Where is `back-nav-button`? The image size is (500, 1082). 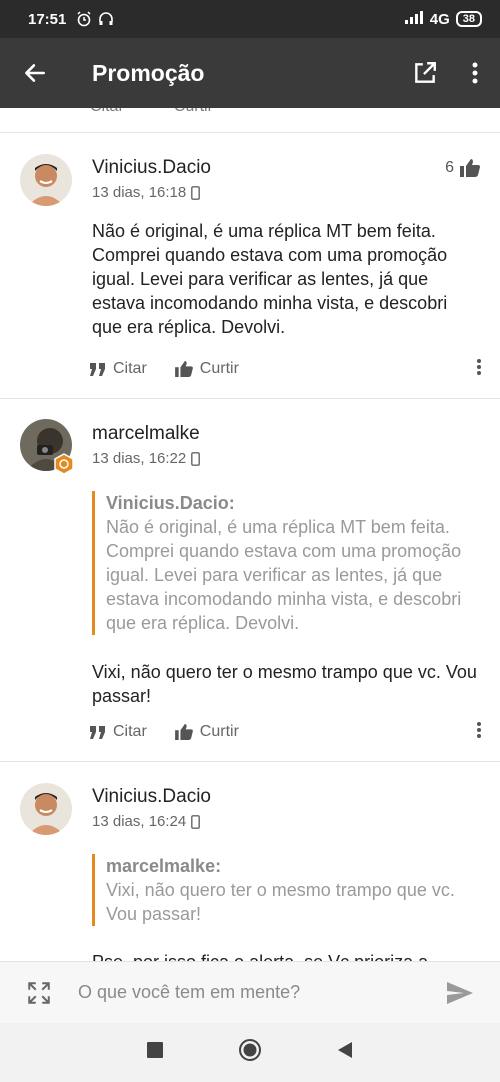
back-nav-button is located at coordinates (345, 1052).